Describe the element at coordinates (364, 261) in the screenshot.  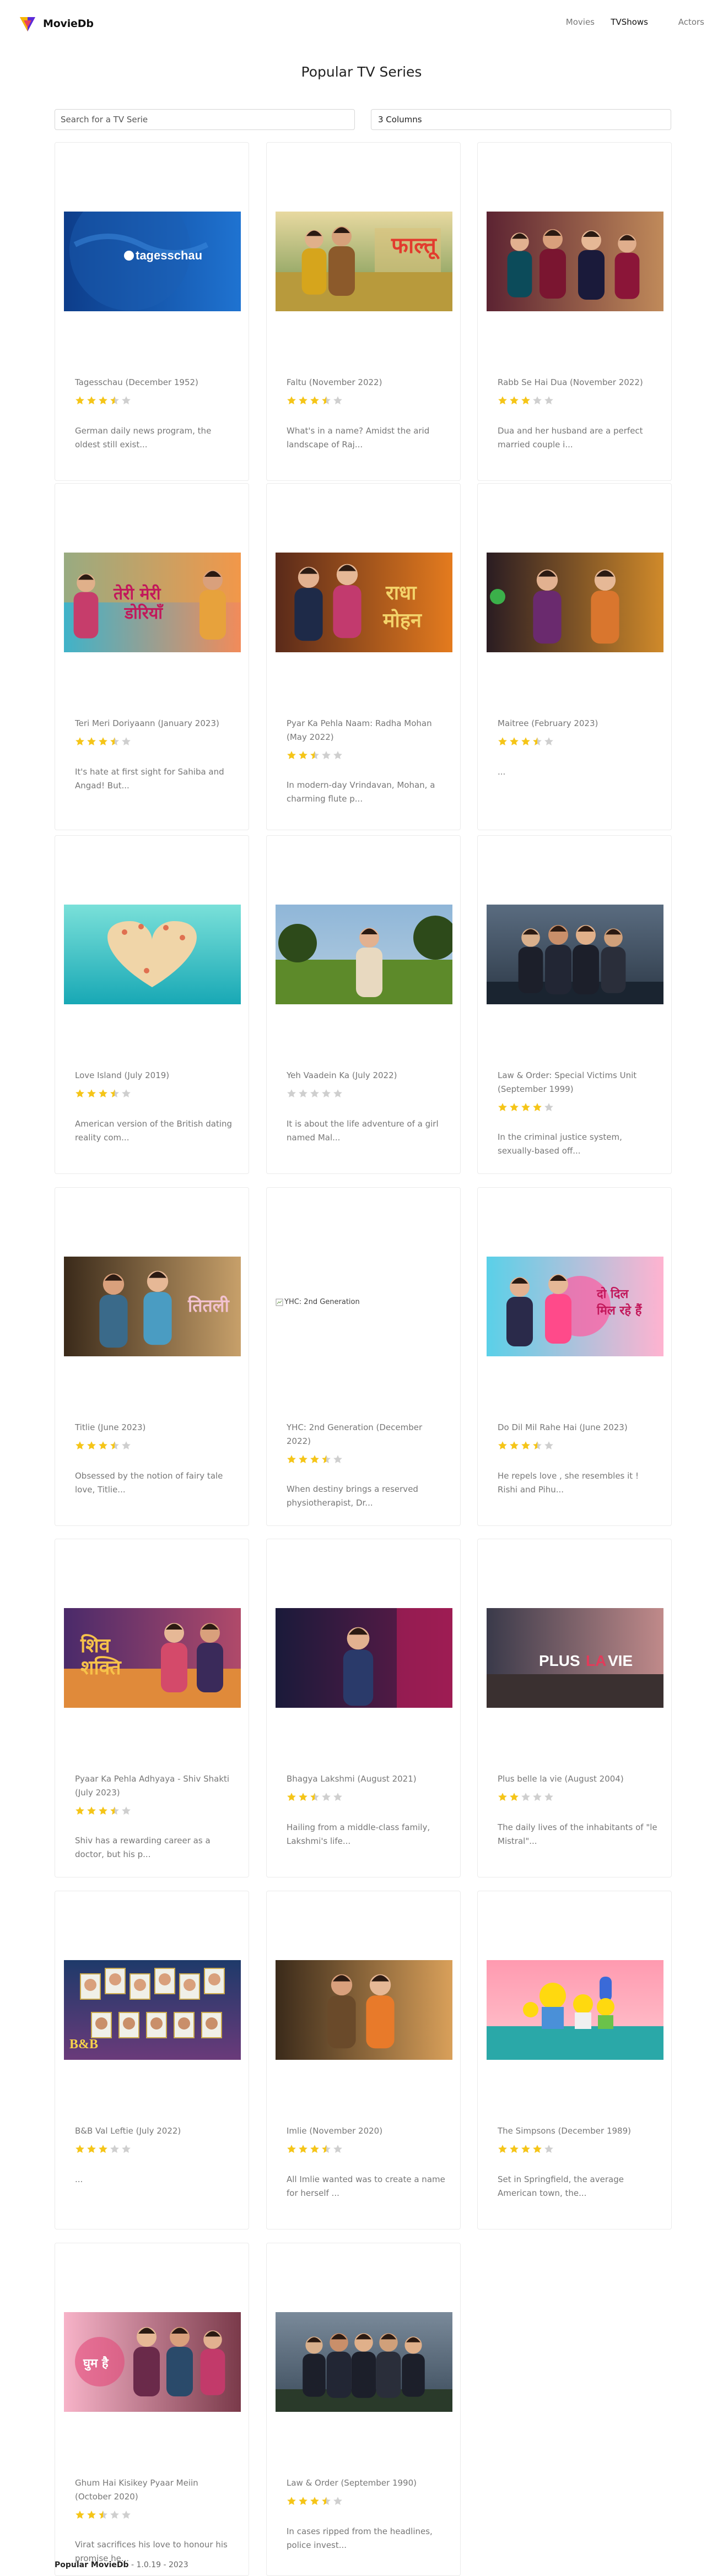
I see `series-poster-image: फाल्तू` at that location.